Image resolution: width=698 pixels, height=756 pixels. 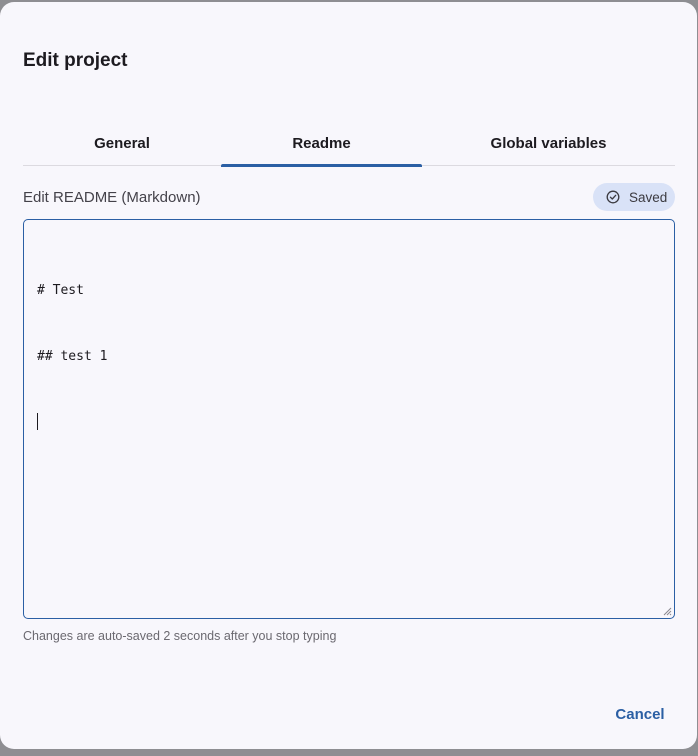 What do you see at coordinates (640, 714) in the screenshot?
I see `cancel-button: Cancel` at bounding box center [640, 714].